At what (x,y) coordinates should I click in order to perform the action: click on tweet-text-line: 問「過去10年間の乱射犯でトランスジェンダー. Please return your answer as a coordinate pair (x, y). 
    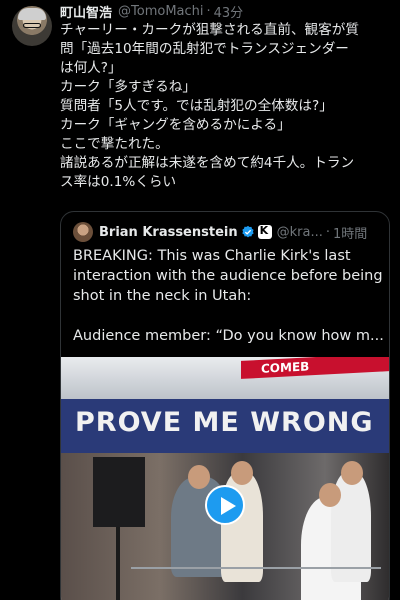
    Looking at the image, I should click on (204, 49).